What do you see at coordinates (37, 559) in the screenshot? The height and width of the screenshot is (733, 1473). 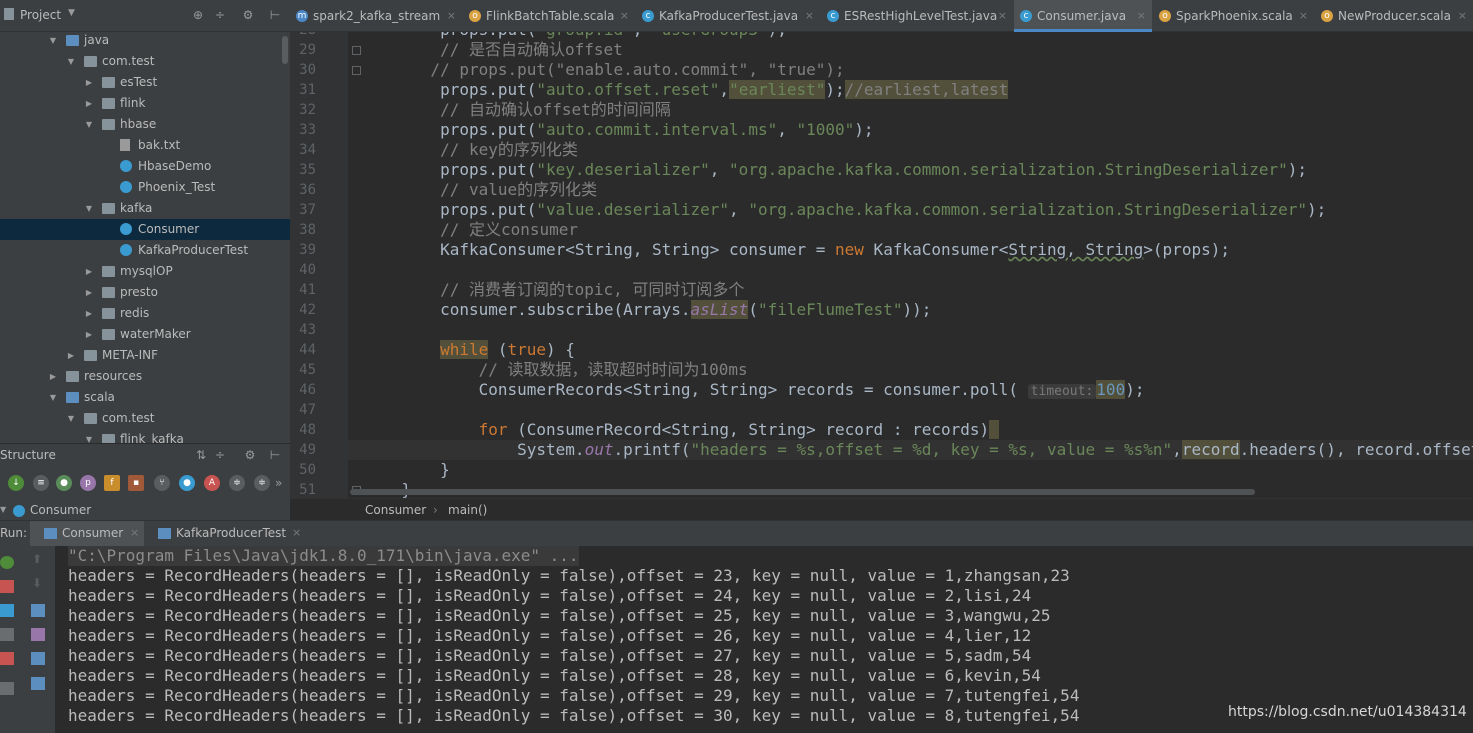 I see `up-arrow-icon: ⬆` at bounding box center [37, 559].